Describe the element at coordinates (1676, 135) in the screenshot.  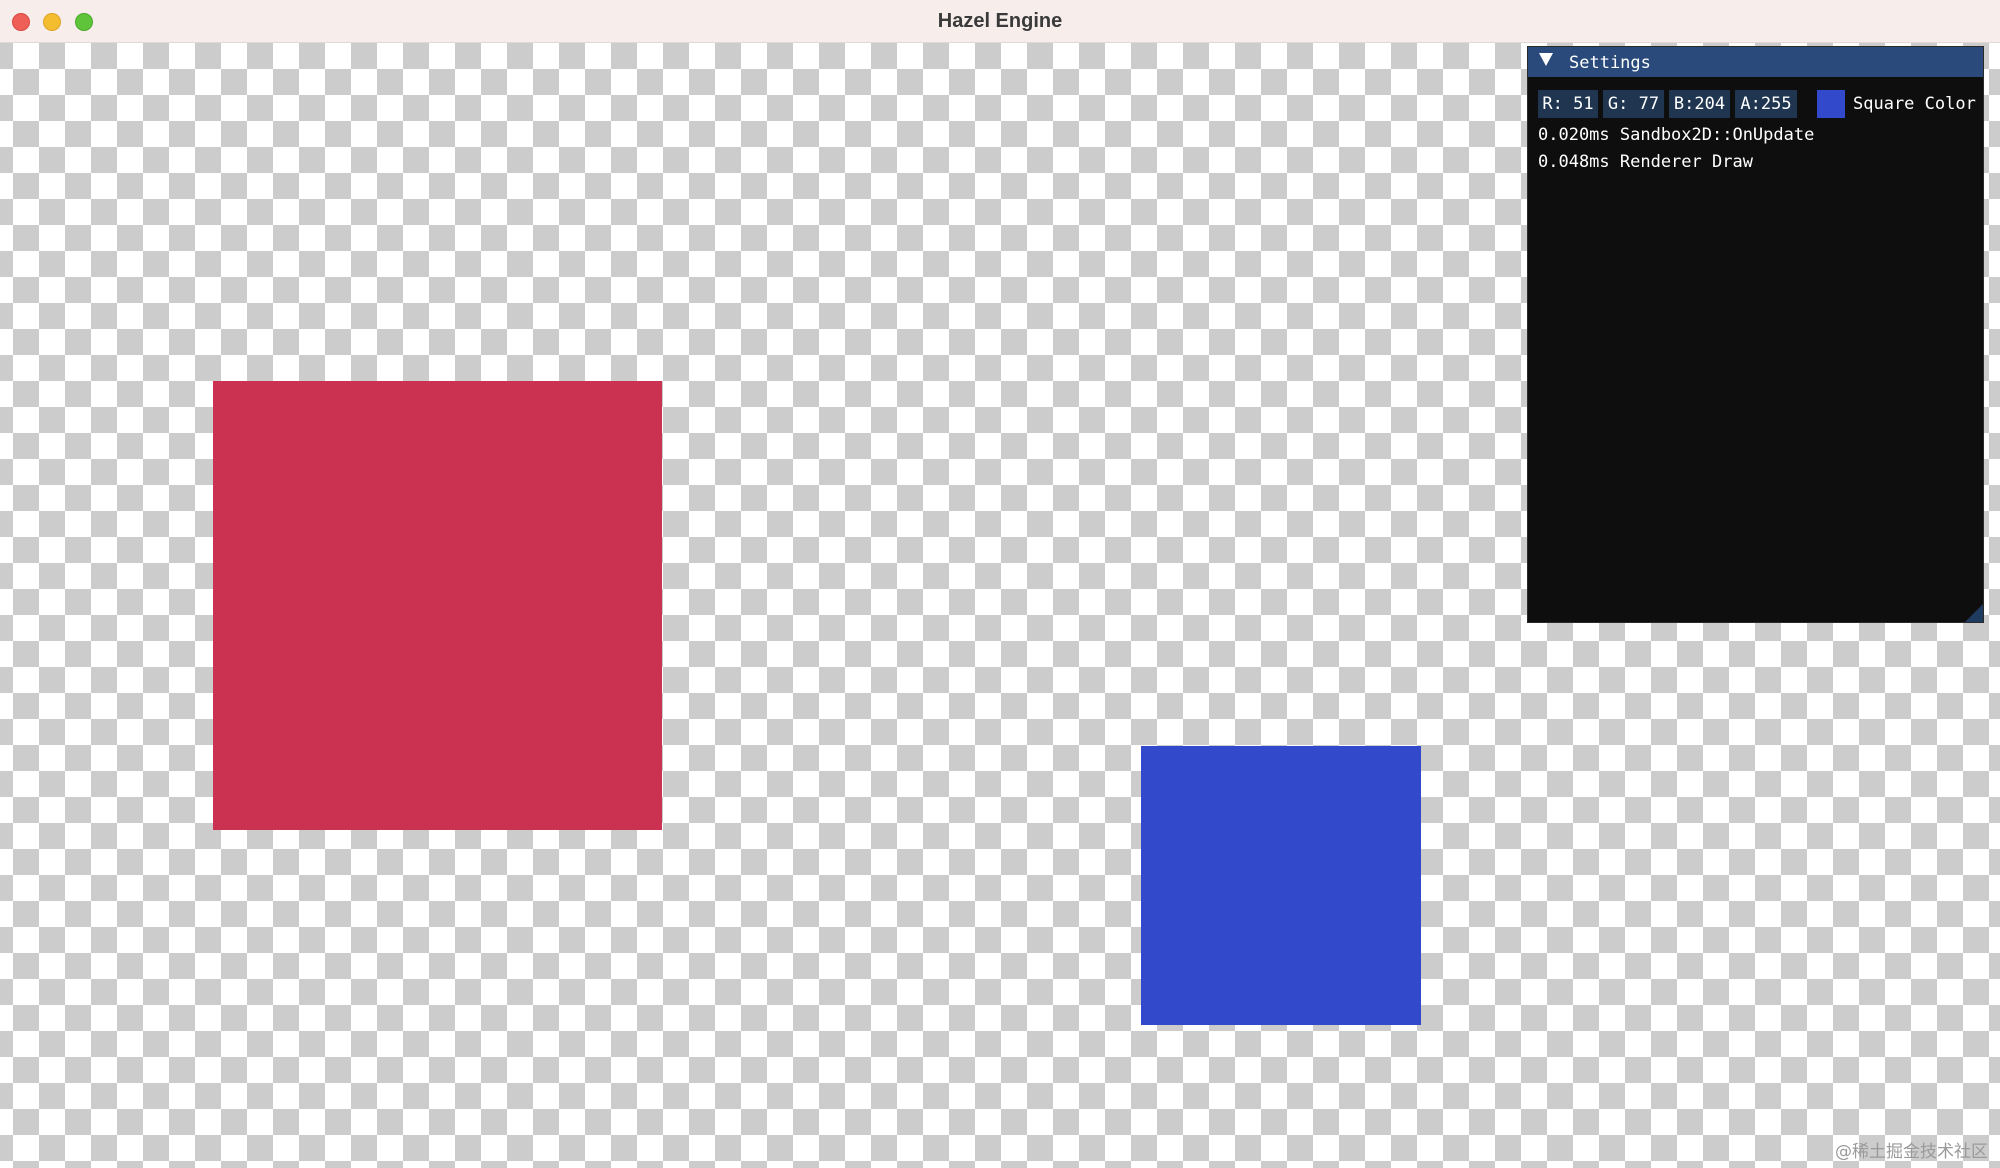
I see `profile-stat-onupdate: 0.020ms Sandbox2D::OnUpdate` at that location.